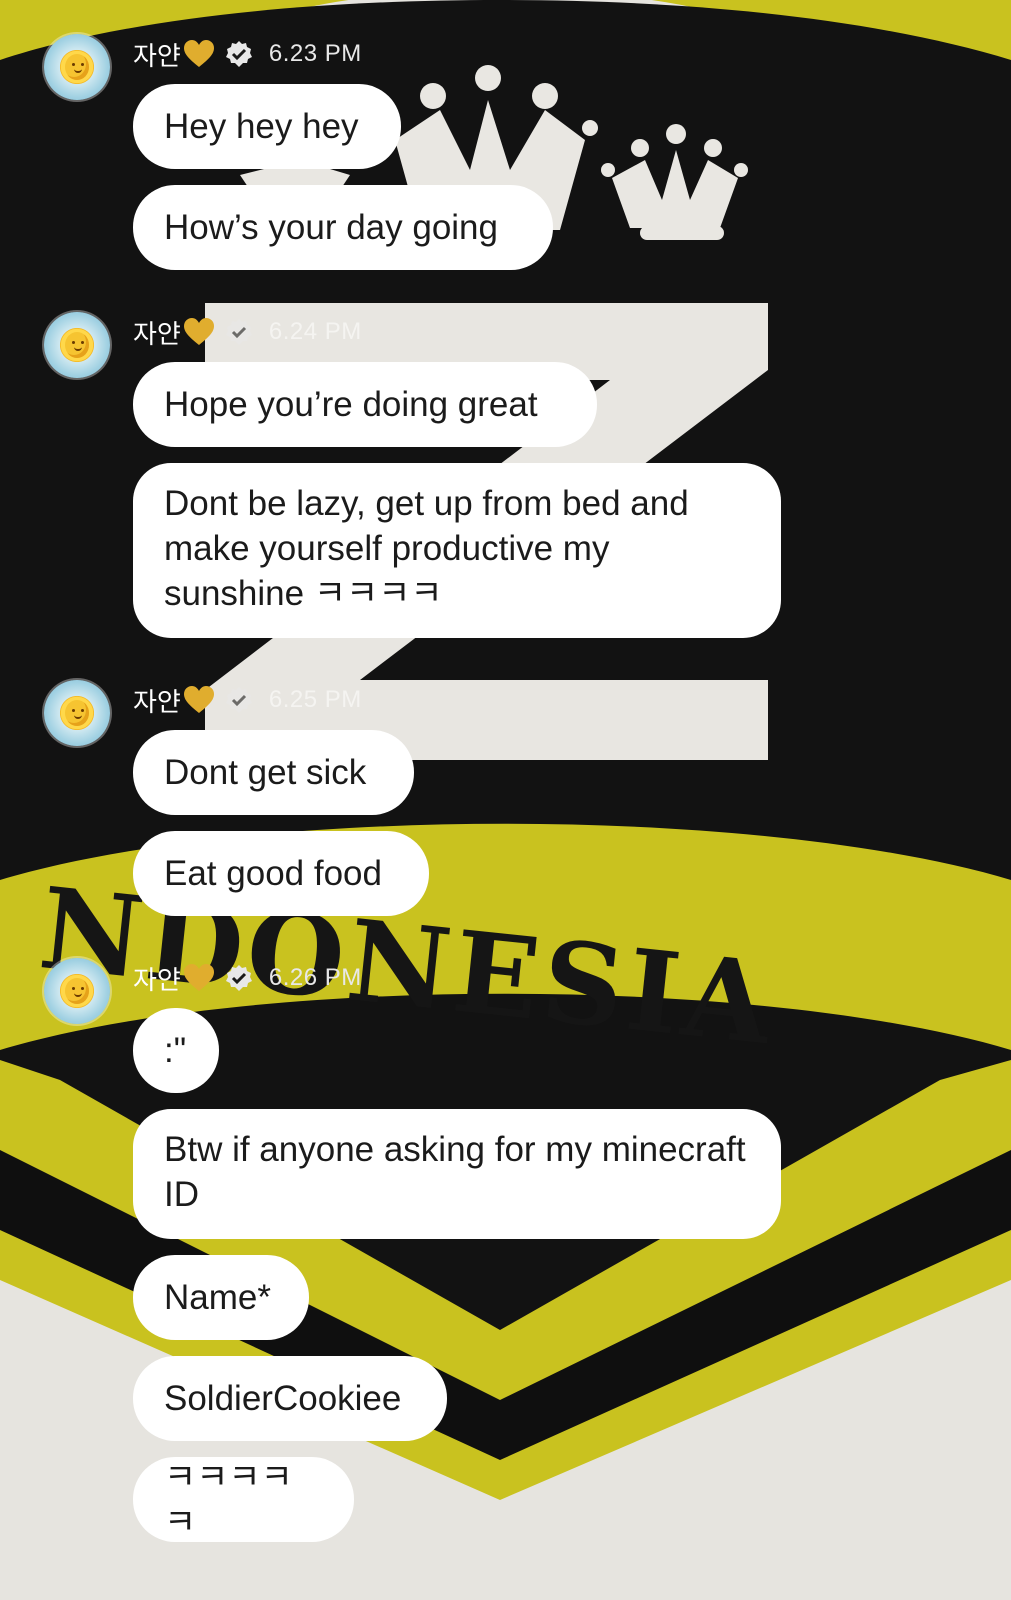  What do you see at coordinates (315, 977) in the screenshot?
I see `message-timestamp: 6.26 PM` at bounding box center [315, 977].